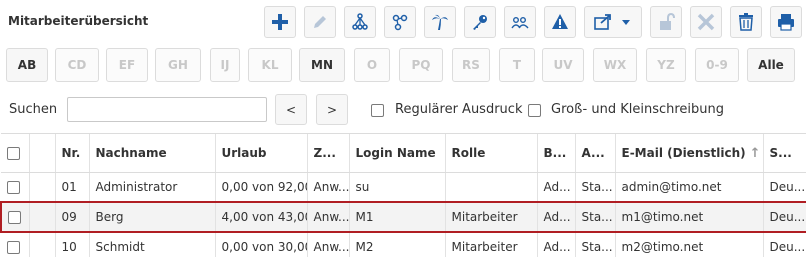  I want to click on alpha-filter-ab: AB, so click(27, 65).